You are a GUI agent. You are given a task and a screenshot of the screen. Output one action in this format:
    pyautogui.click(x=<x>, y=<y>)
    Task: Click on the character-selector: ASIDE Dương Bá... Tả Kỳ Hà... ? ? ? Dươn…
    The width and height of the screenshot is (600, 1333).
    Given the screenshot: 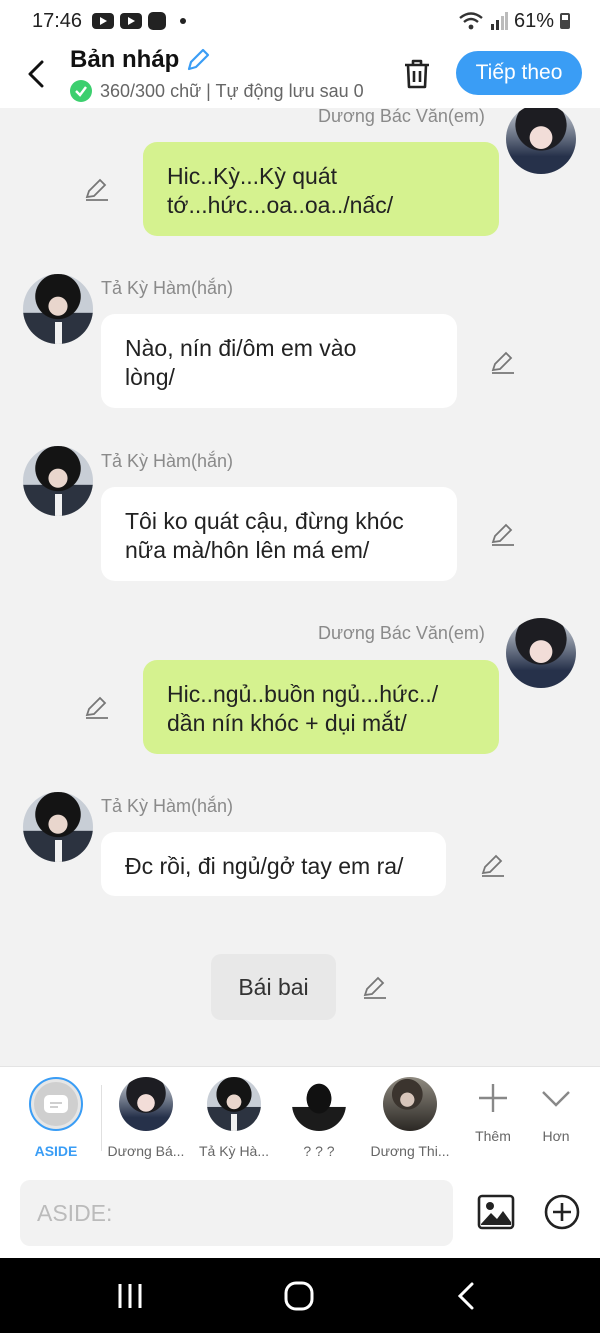 What is the action you would take?
    pyautogui.click(x=300, y=1118)
    